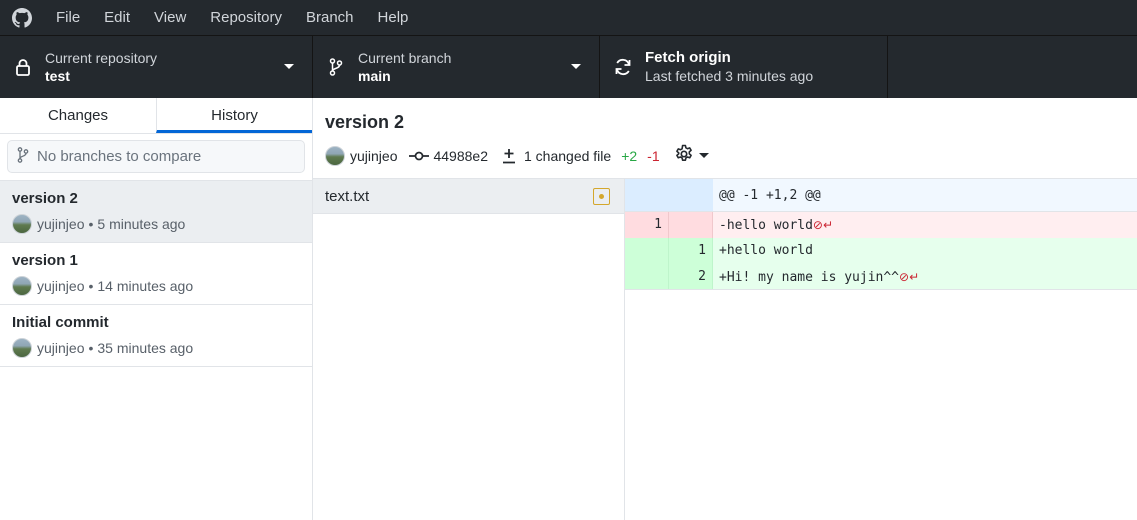 The image size is (1137, 520). Describe the element at coordinates (347, 196) in the screenshot. I see `file-name: text.txt` at that location.